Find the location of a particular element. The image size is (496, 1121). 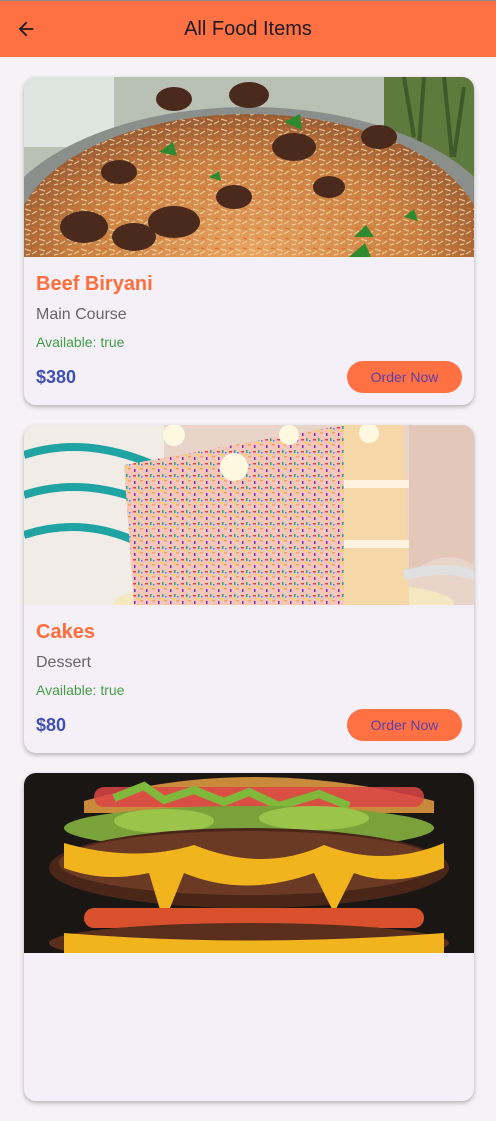

page-title: All Food Items is located at coordinates (248, 29).